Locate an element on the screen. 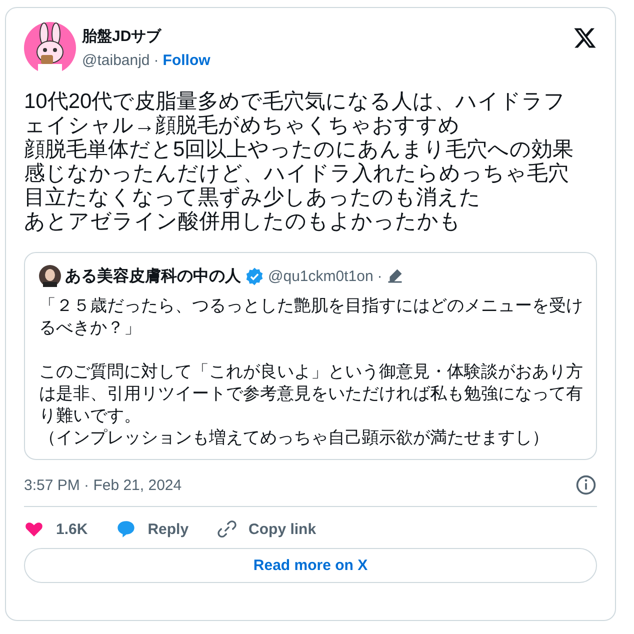  speech-bubble-icon is located at coordinates (126, 529).